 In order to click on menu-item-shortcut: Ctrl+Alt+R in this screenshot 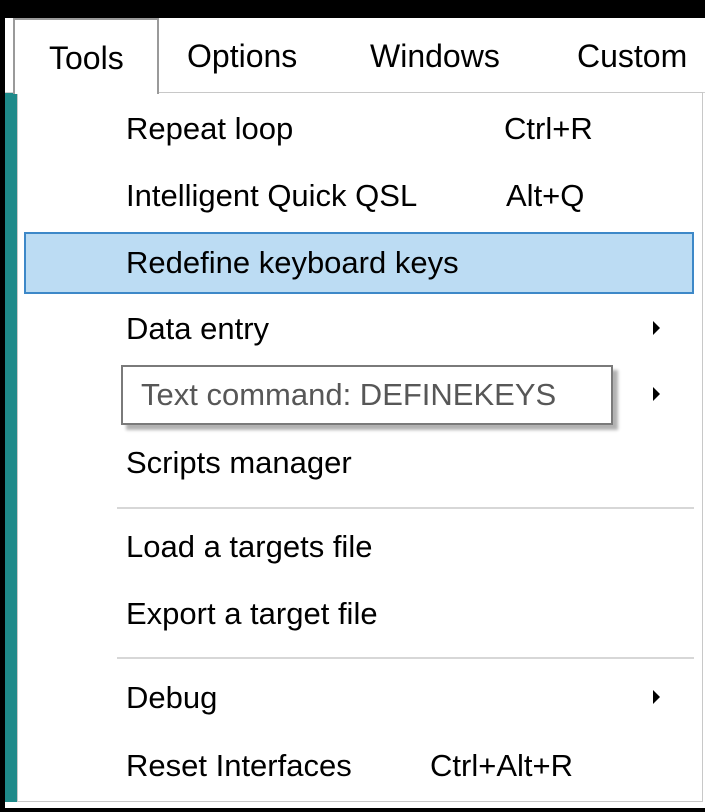, I will do `click(501, 765)`.